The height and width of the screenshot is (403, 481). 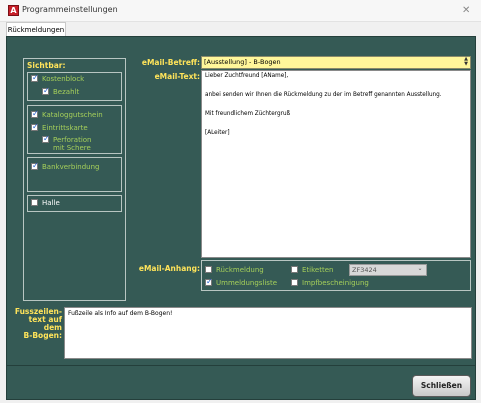 I want to click on kostenblock-checkbox, so click(x=35, y=77).